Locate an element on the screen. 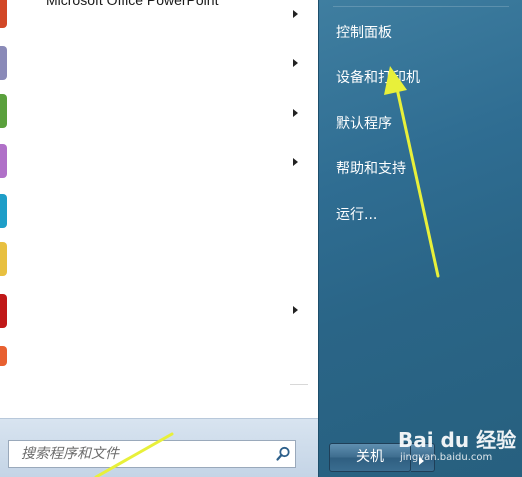 Image resolution: width=522 pixels, height=477 pixels. divider is located at coordinates (421, 6).